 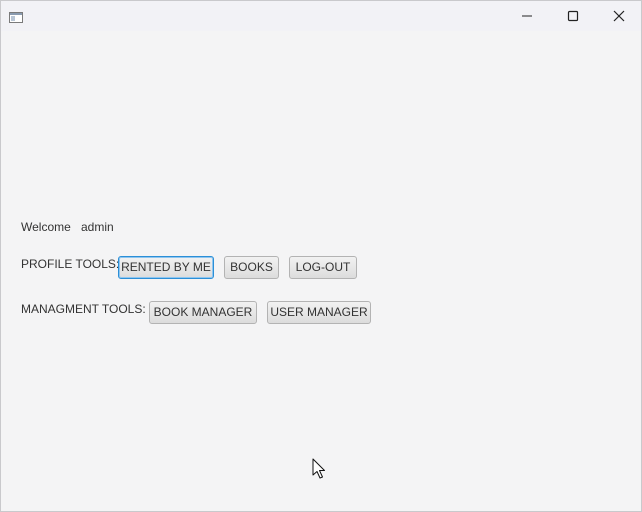 I want to click on minimize-button, so click(x=527, y=16).